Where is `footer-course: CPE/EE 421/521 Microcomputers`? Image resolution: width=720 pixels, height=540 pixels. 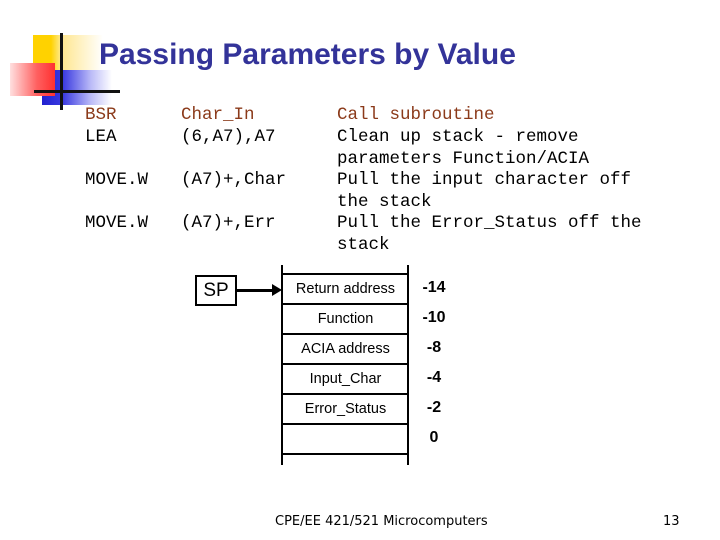
footer-course: CPE/EE 421/521 Microcomputers is located at coordinates (381, 521).